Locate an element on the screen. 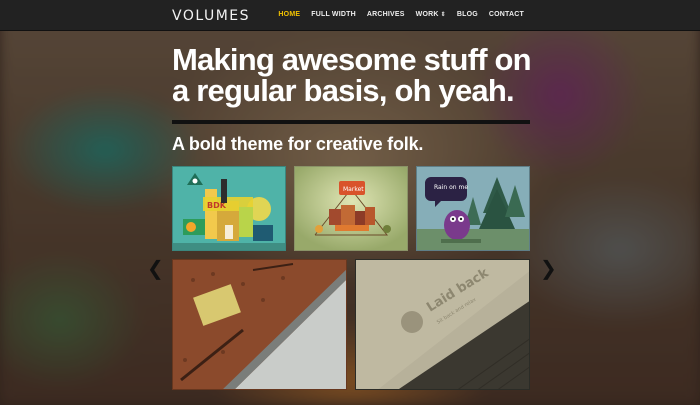 The image size is (700, 405). nav-blog: BLOG is located at coordinates (467, 14).